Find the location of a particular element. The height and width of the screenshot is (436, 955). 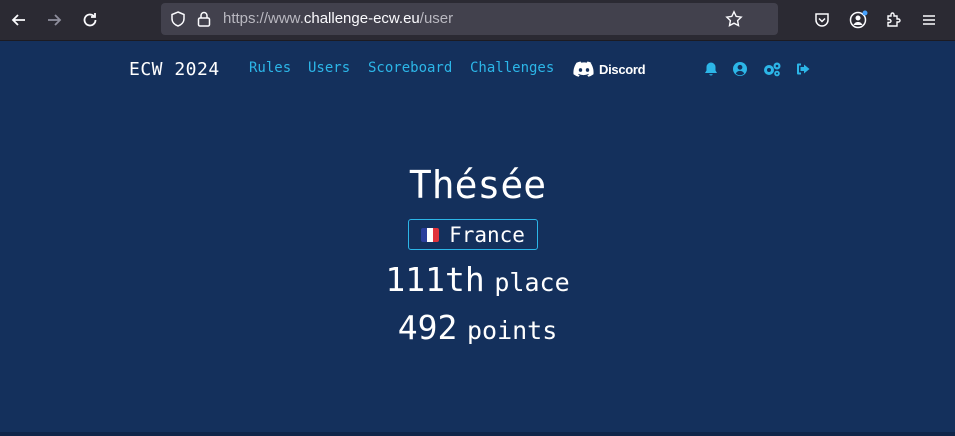

account-icon is located at coordinates (858, 19).